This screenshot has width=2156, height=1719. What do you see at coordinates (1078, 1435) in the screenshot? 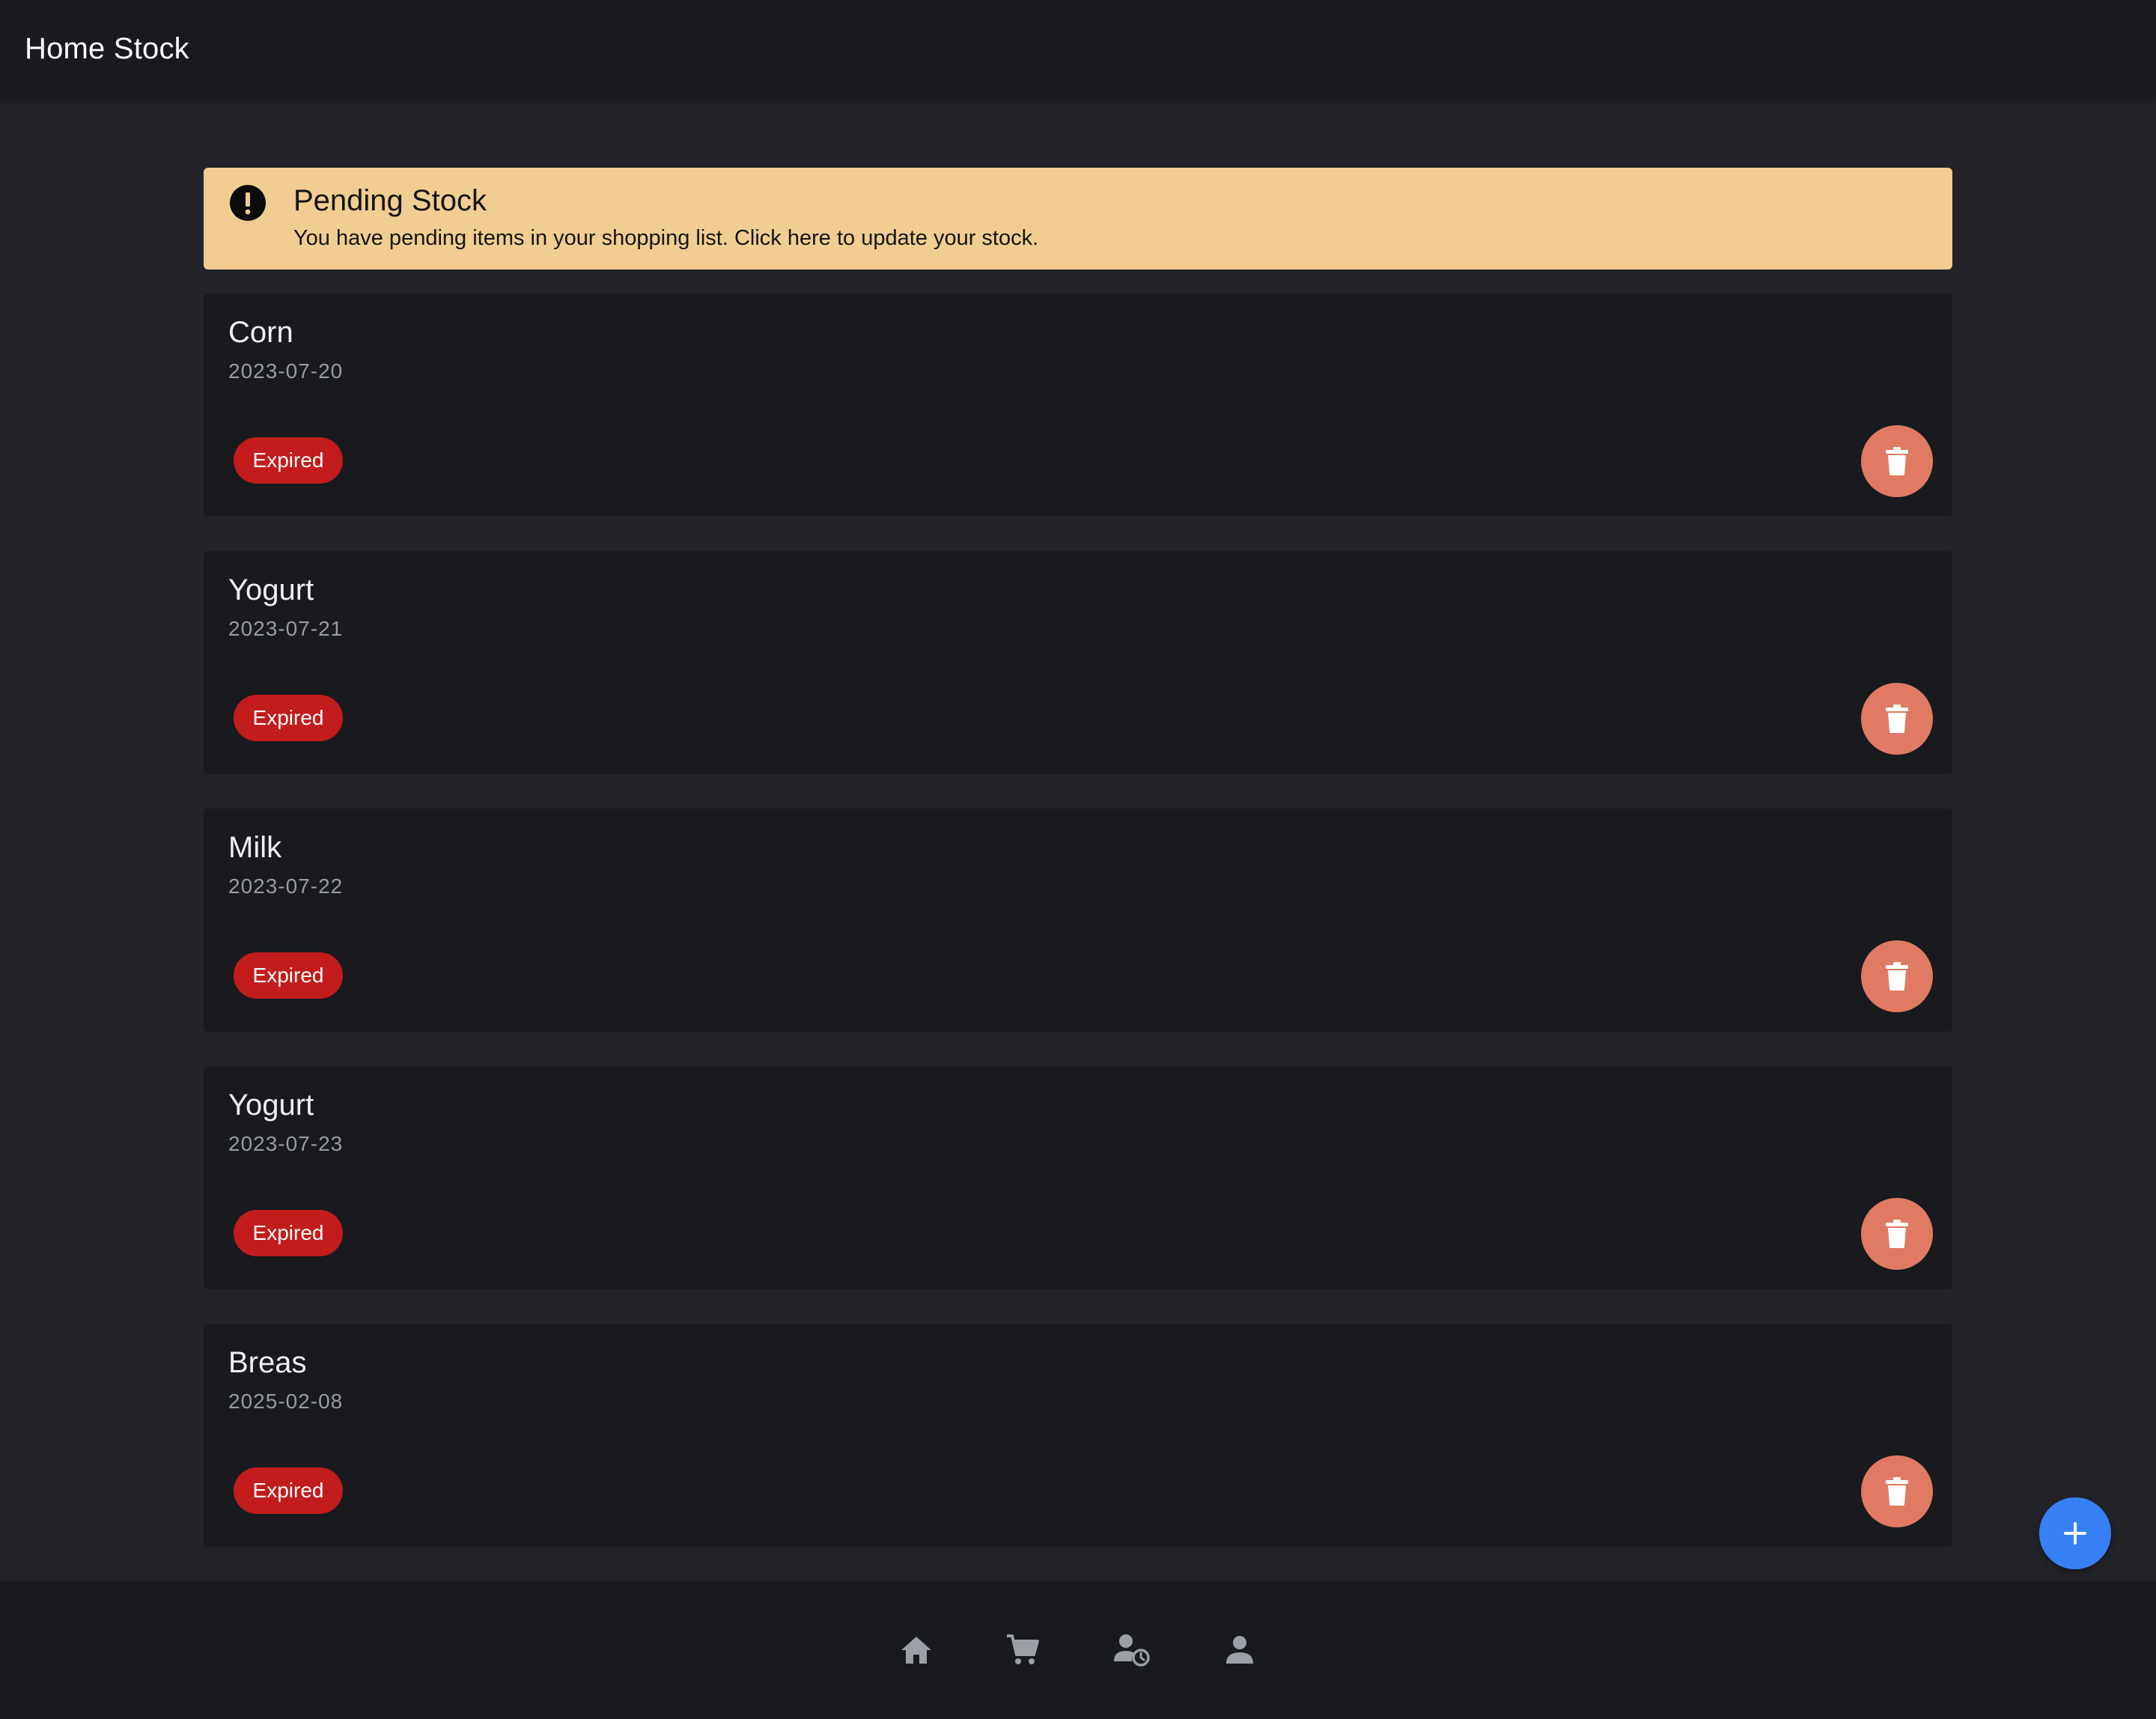
I see `stock-card: Breas 2025-02-08 Expired` at bounding box center [1078, 1435].